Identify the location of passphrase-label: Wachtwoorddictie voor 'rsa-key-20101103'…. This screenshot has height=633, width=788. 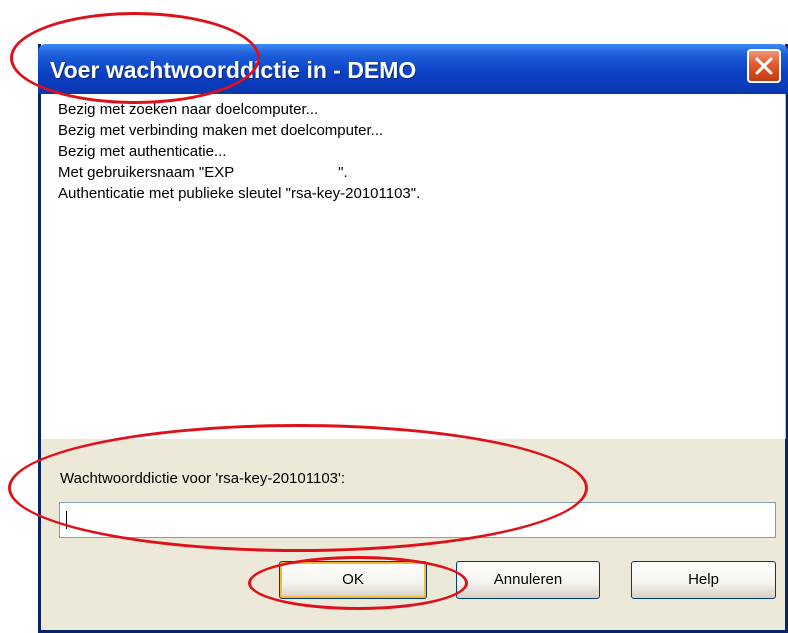
(203, 478).